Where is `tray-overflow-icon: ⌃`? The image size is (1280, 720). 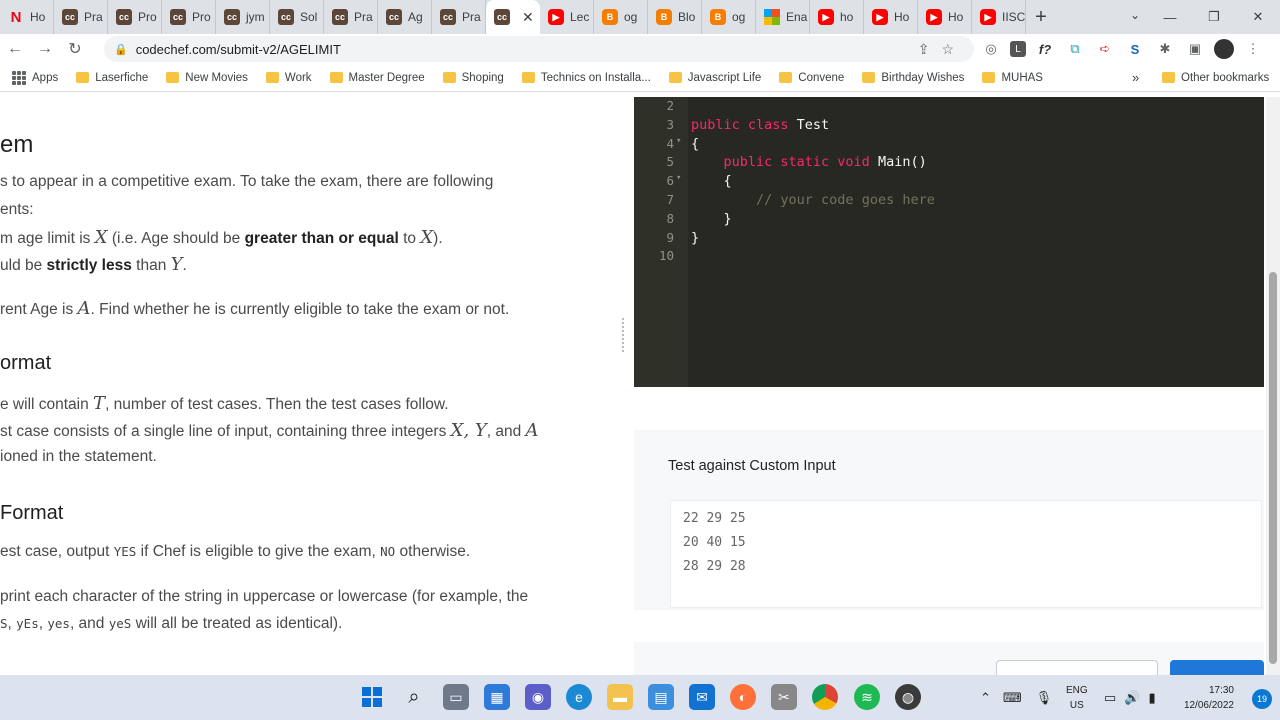 tray-overflow-icon: ⌃ is located at coordinates (985, 698).